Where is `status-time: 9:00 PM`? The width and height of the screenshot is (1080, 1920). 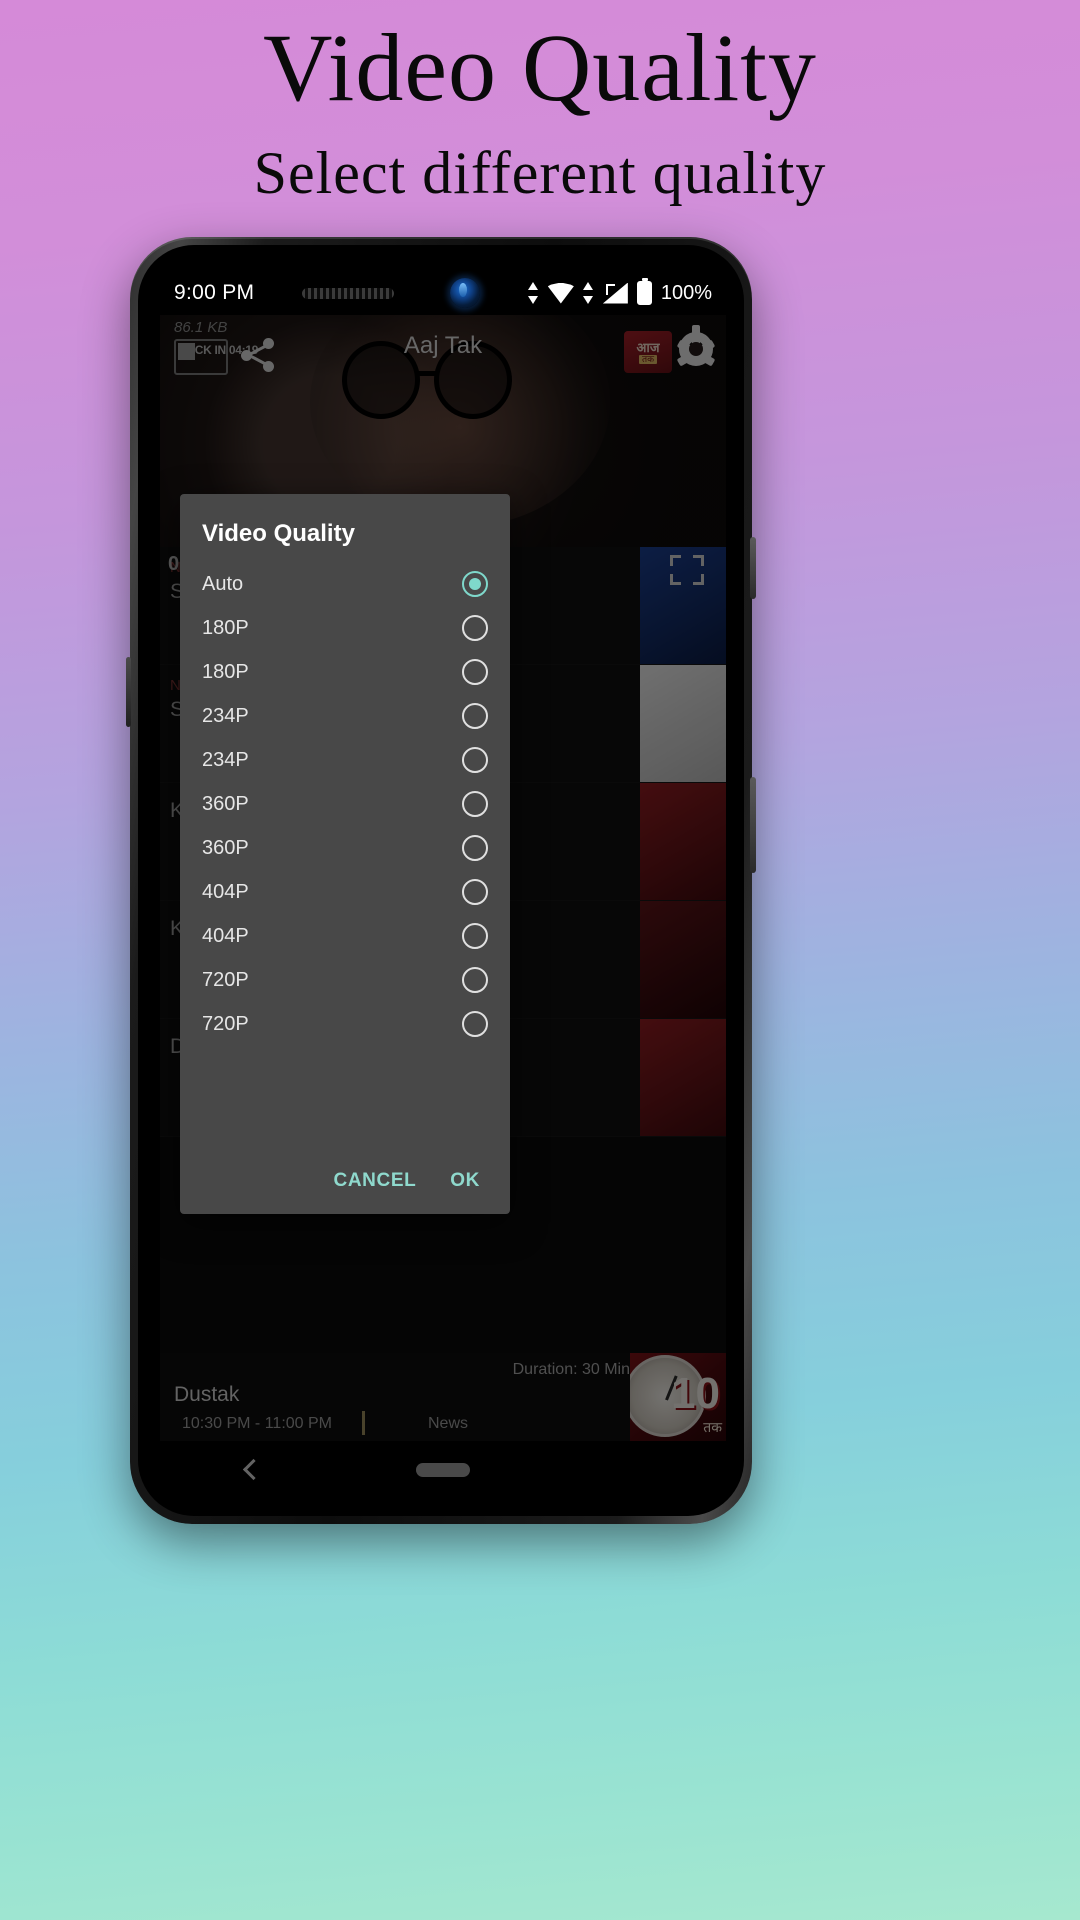 status-time: 9:00 PM is located at coordinates (214, 292).